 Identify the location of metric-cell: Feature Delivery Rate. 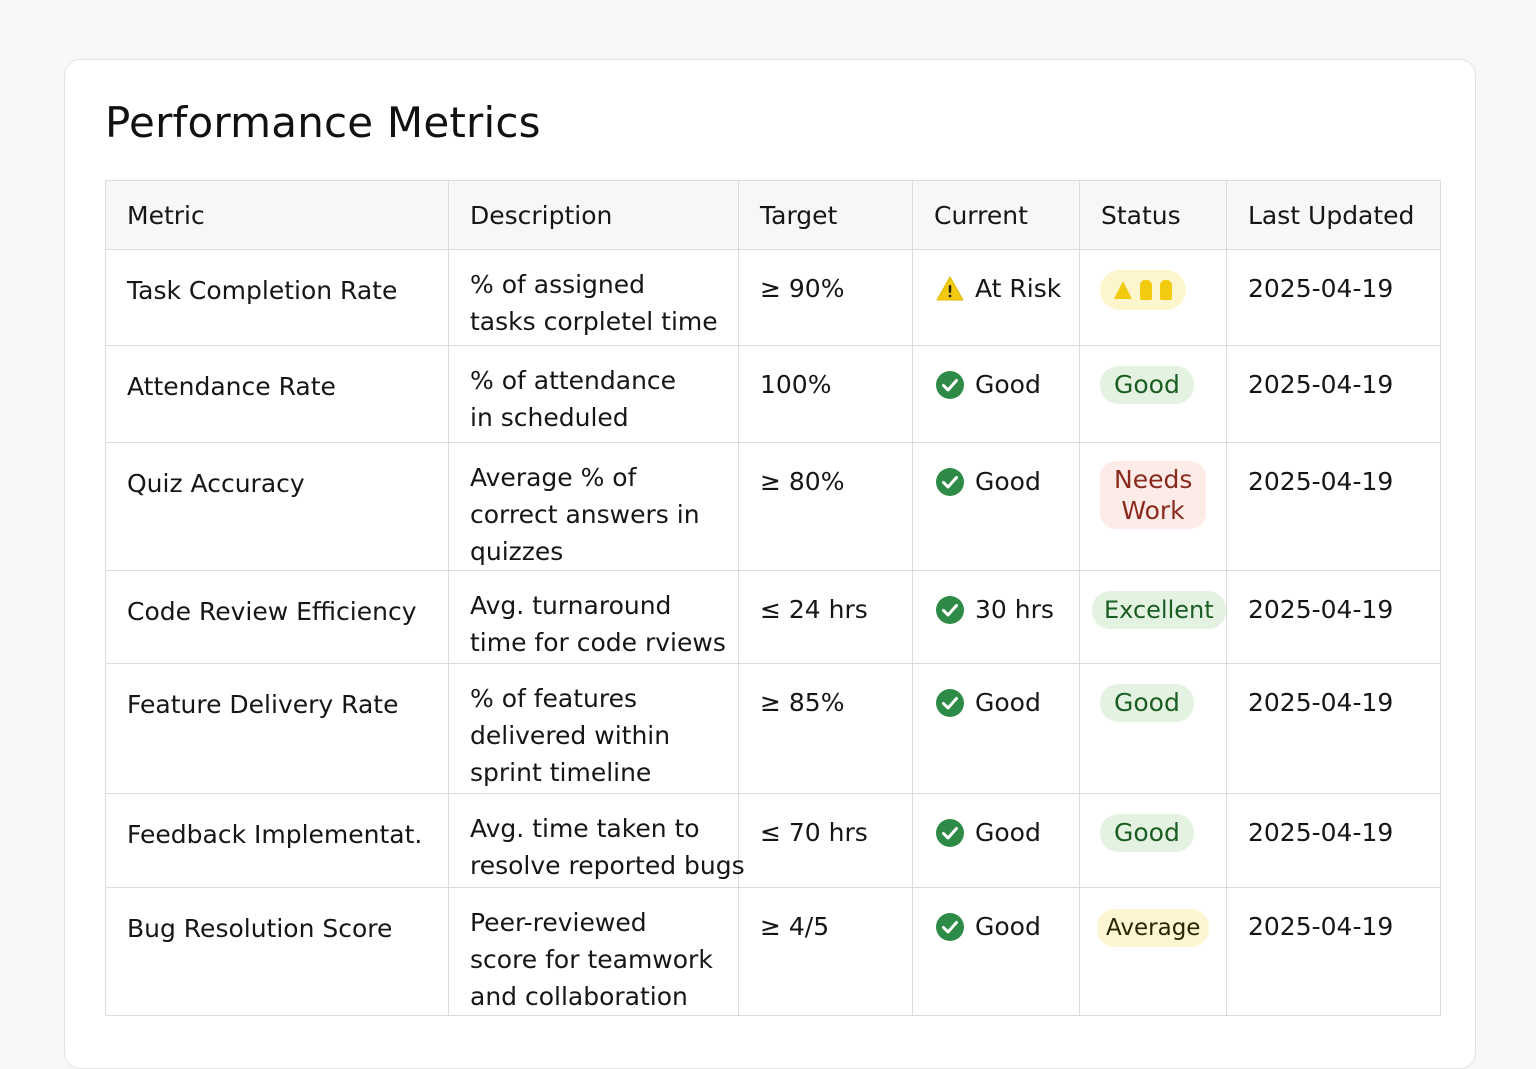
(277, 728).